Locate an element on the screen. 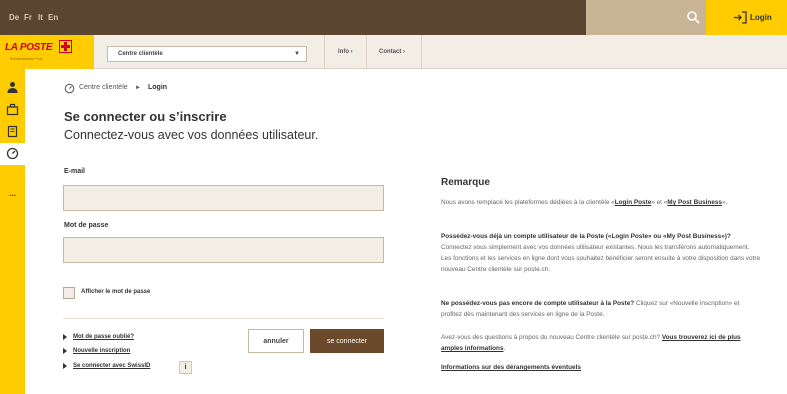 Image resolution: width=787 pixels, height=394 pixels. language-de: De is located at coordinates (14, 17).